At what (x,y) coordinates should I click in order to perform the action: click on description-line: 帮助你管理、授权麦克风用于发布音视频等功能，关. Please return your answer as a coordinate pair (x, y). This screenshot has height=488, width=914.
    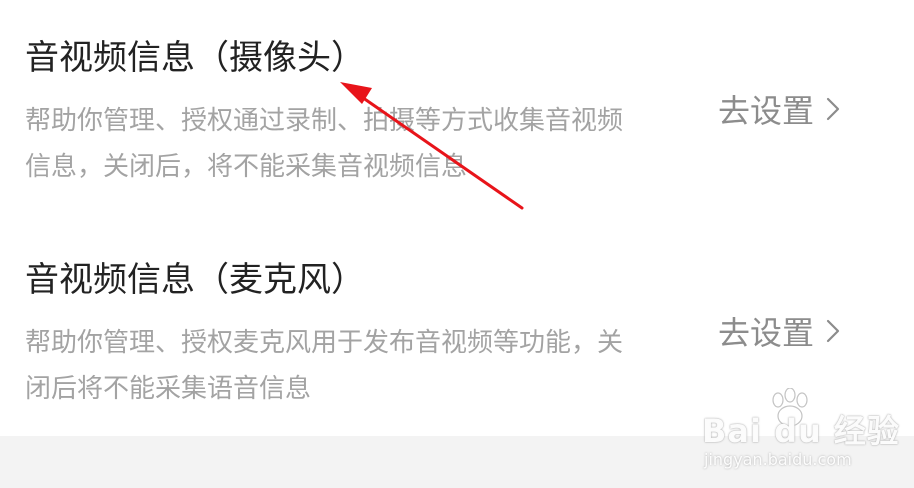
    Looking at the image, I should click on (324, 343).